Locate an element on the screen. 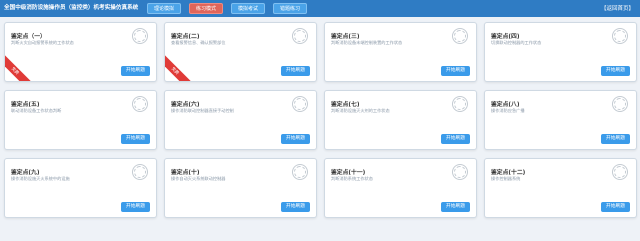  card-description: 操作自动灭火系统联动控制器 is located at coordinates (198, 178).